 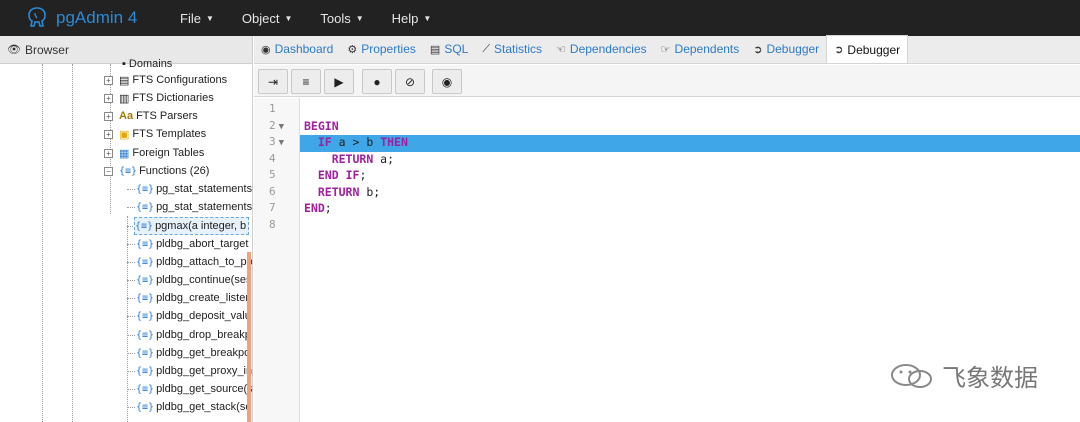 I want to click on wechat-icon, so click(x=911, y=375).